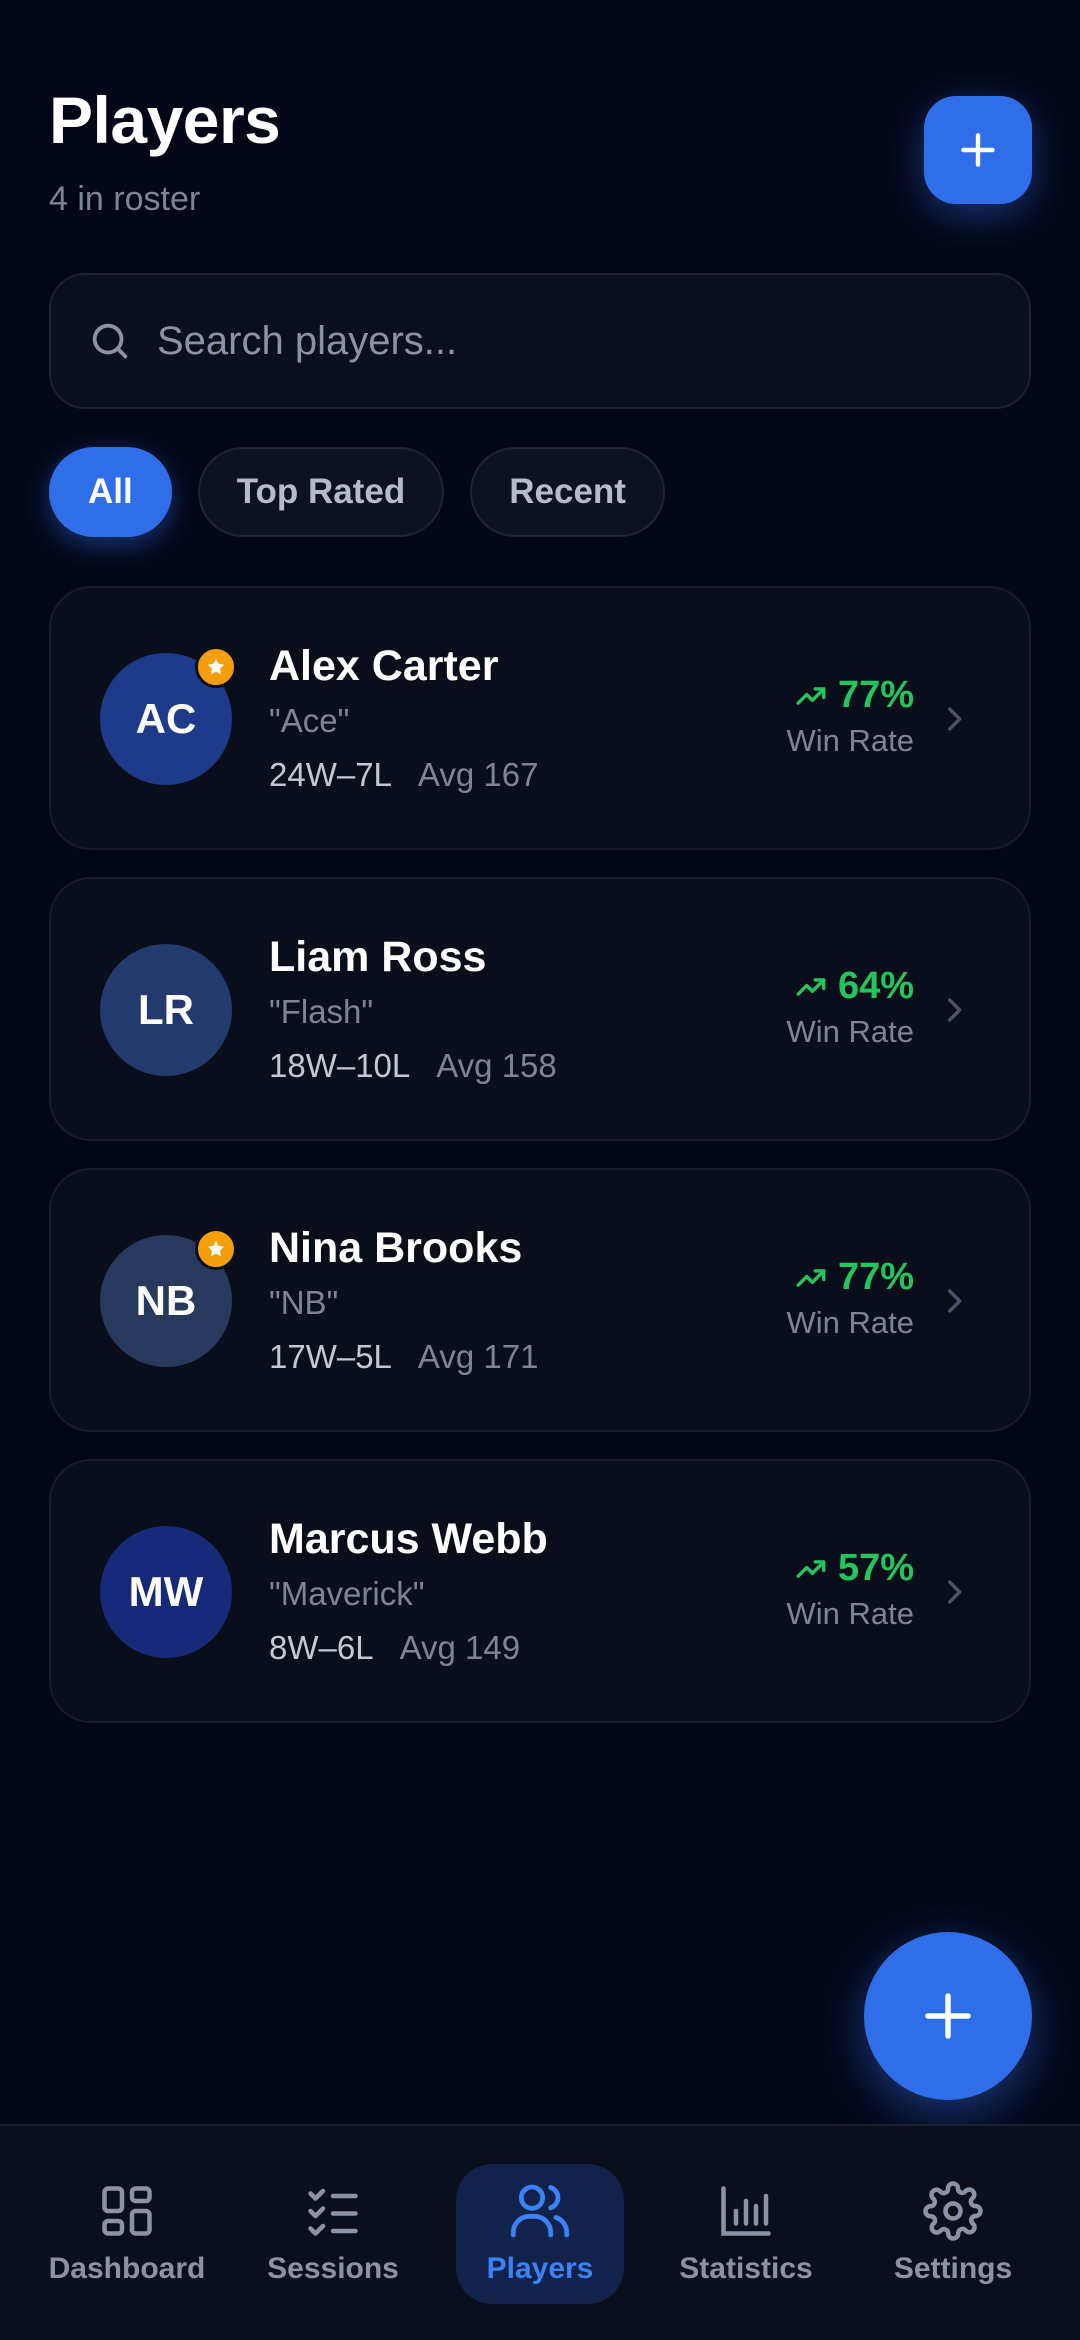  I want to click on floating-add-button, so click(948, 2016).